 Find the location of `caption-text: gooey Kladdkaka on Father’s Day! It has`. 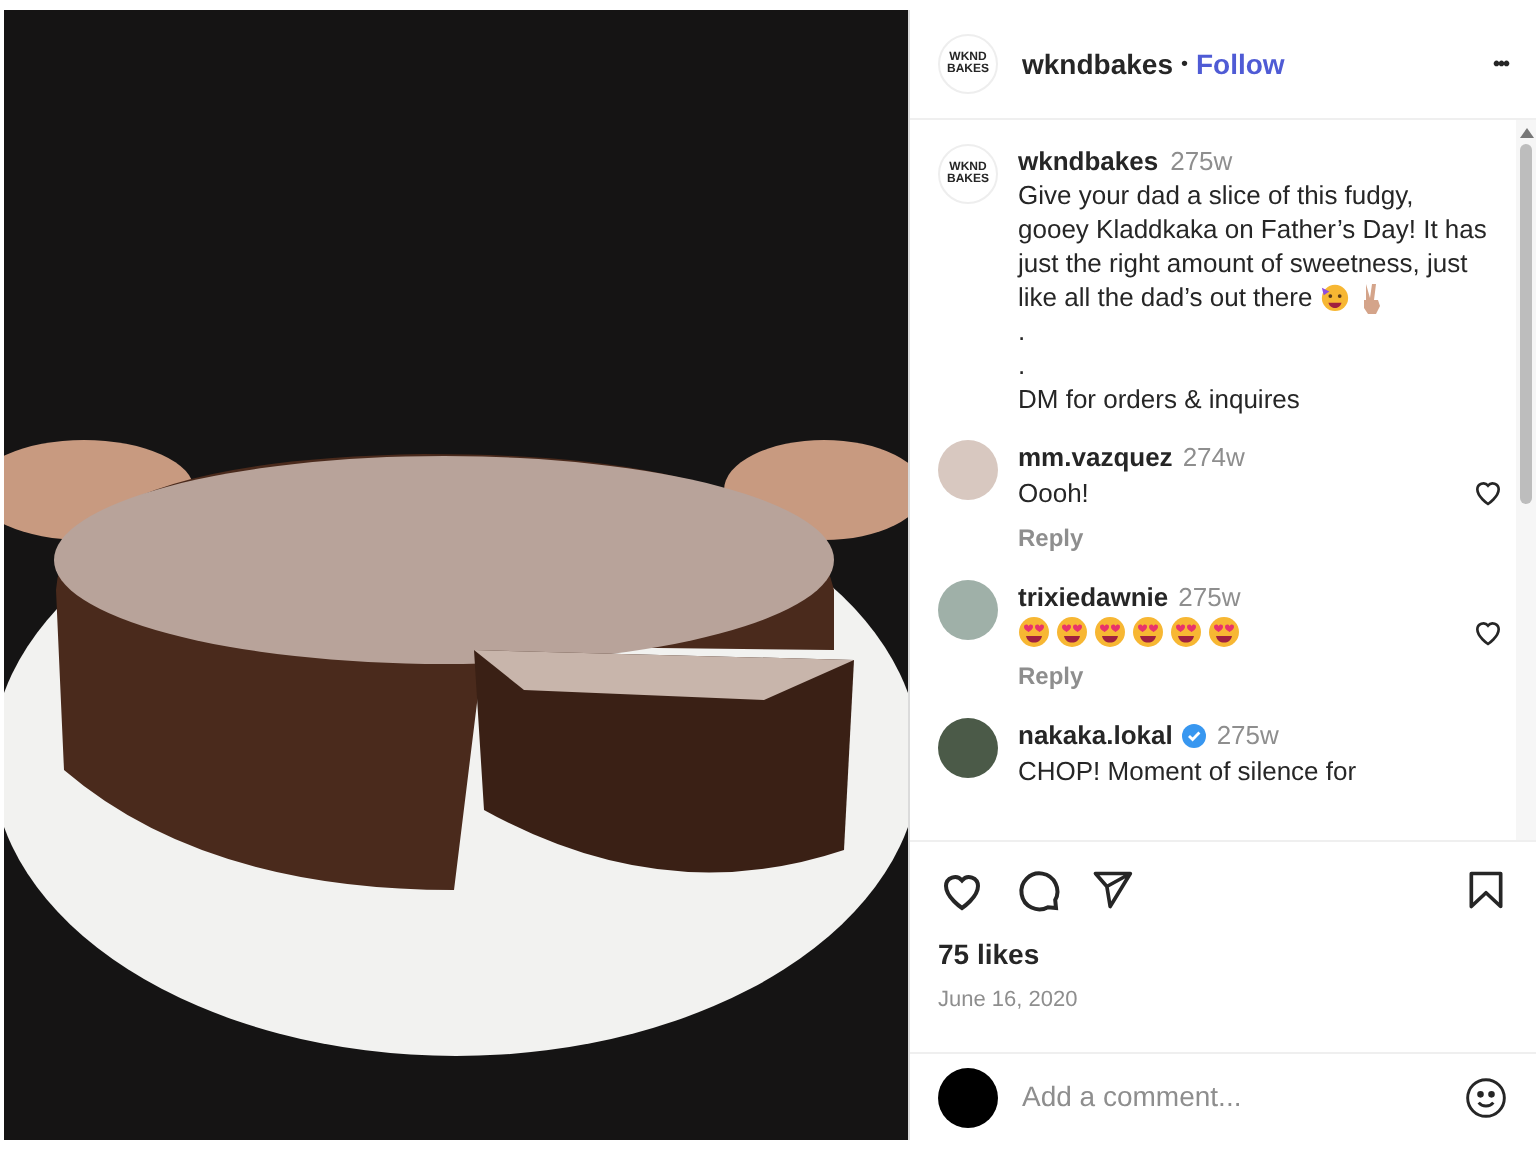

caption-text: gooey Kladdkaka on Father’s Day! It has is located at coordinates (1252, 229).